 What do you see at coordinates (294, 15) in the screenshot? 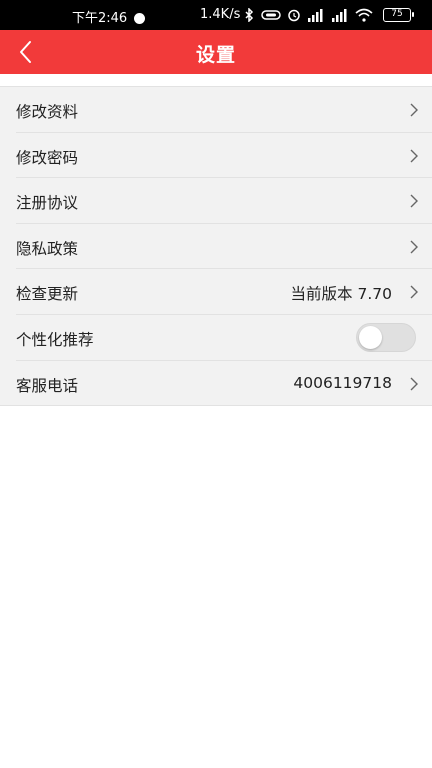
I see `alarm-icon` at bounding box center [294, 15].